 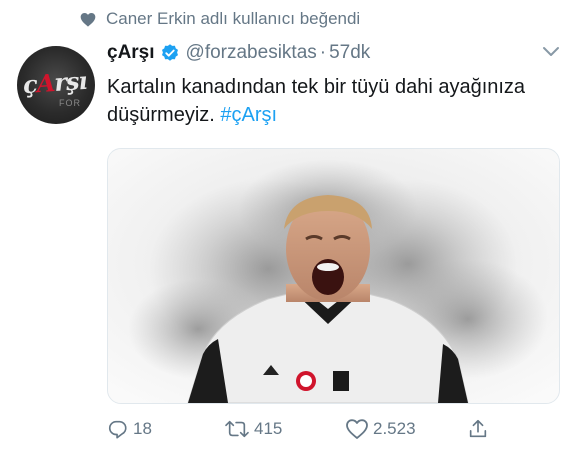 I want to click on like-button: 2.523, so click(x=380, y=429).